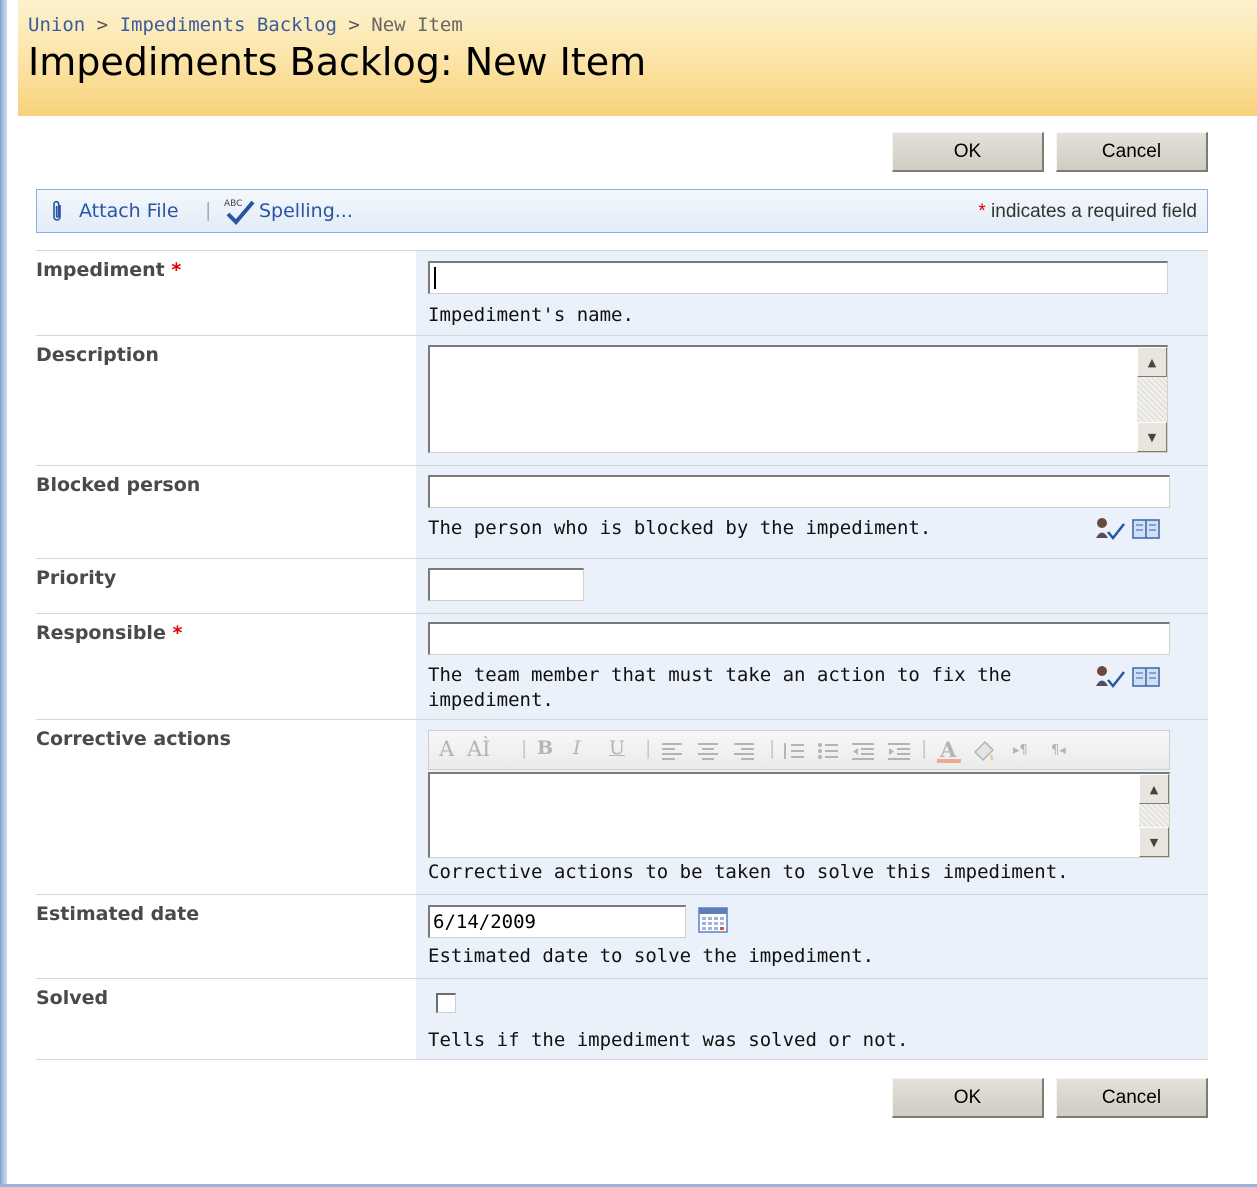  Describe the element at coordinates (56, 25) in the screenshot. I see `breadcrumb-union: Union` at that location.